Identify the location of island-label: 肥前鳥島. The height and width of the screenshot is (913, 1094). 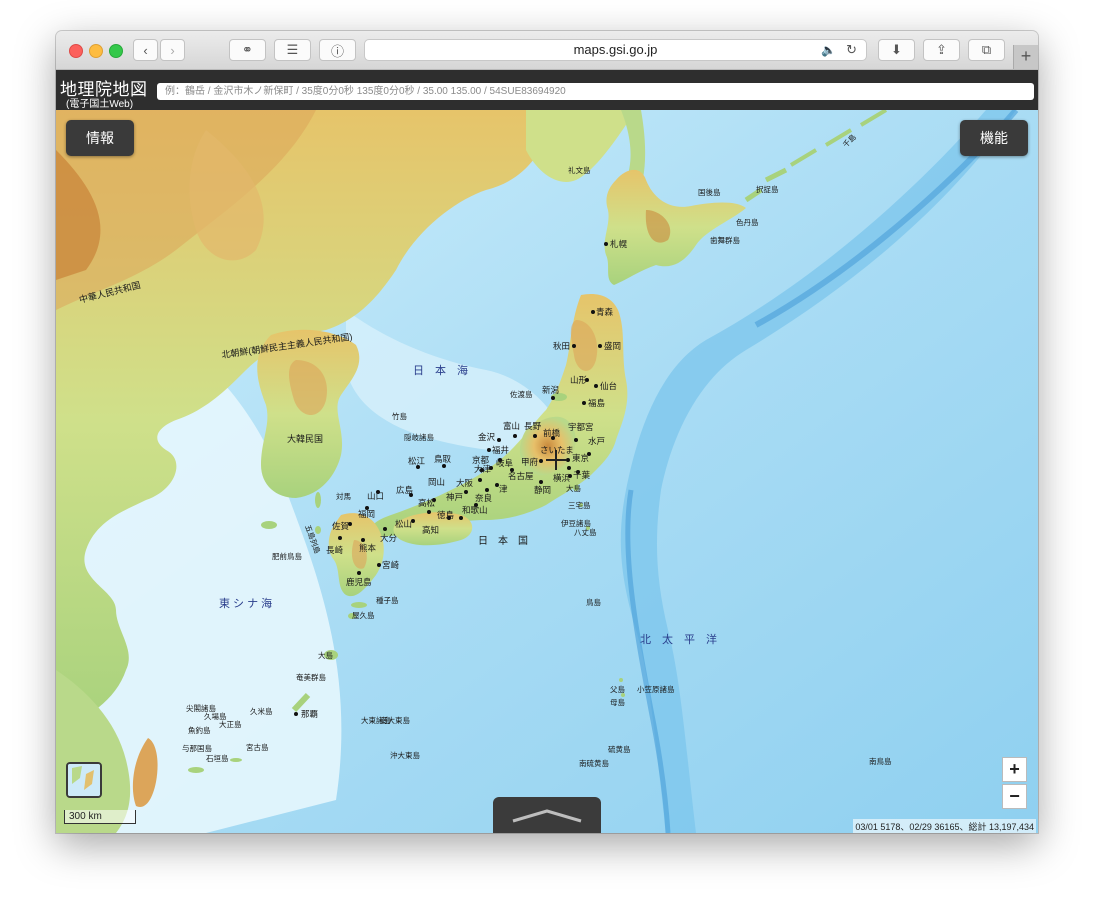
(287, 556).